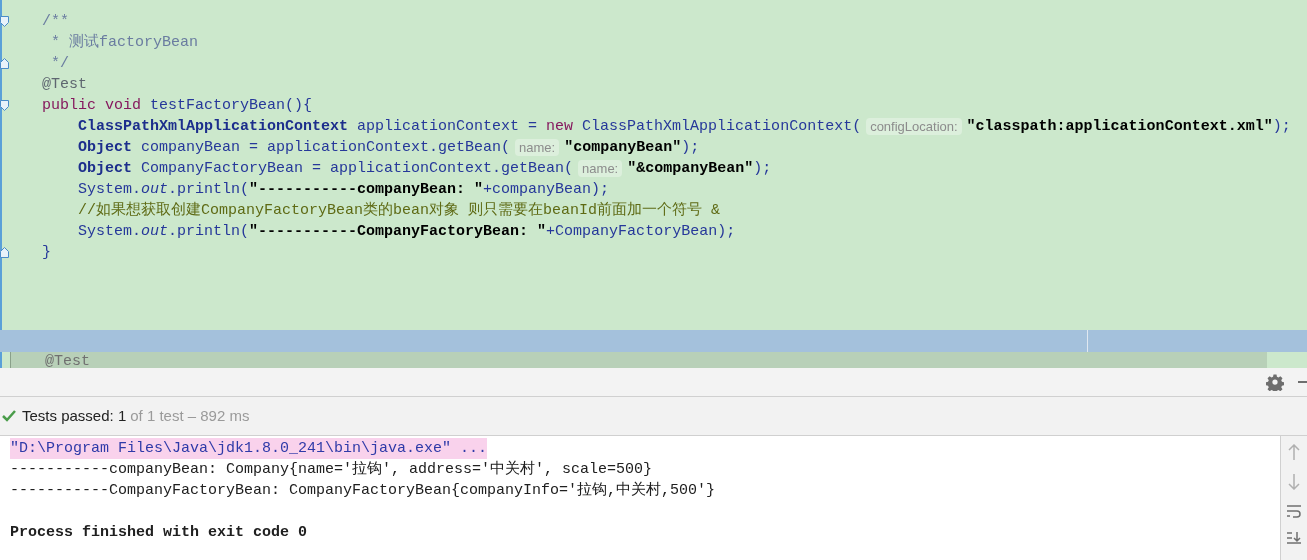 Image resolution: width=1307 pixels, height=560 pixels. I want to click on type-name: ClassPathXmlApplicationContext, so click(213, 127).